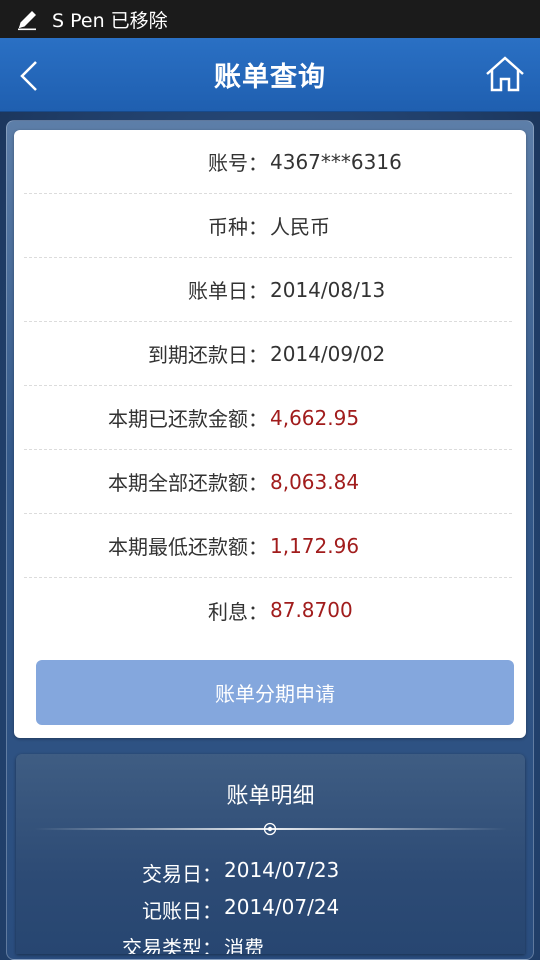  I want to click on home-icon, so click(505, 74).